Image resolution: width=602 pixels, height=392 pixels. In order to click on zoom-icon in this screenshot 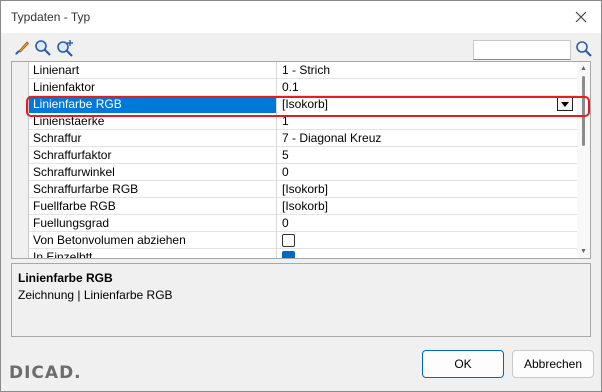, I will do `click(43, 48)`.